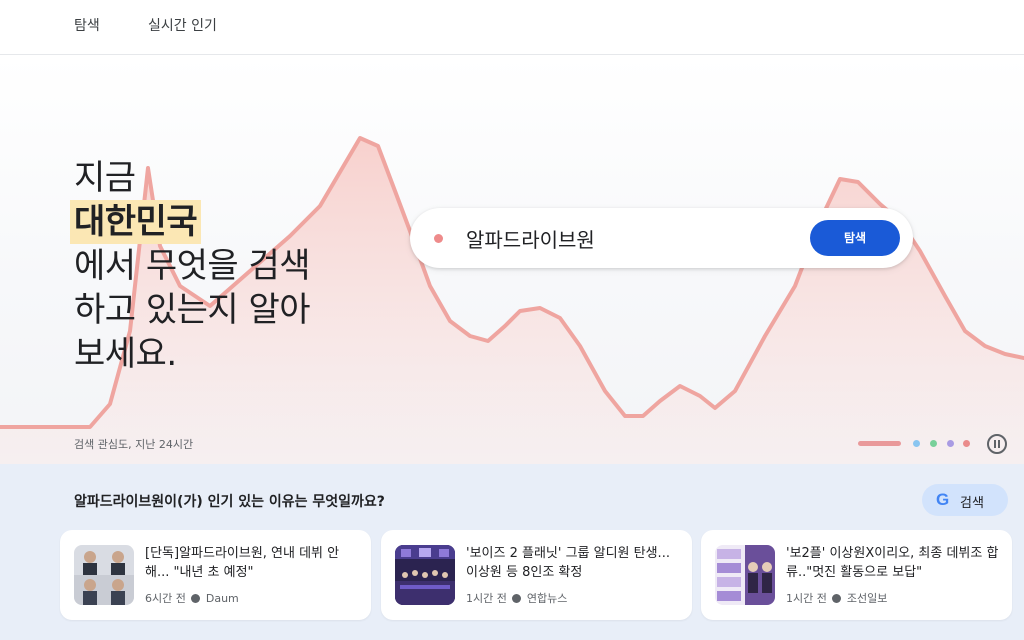 The width and height of the screenshot is (1024, 640). Describe the element at coordinates (125, 354) in the screenshot. I see `headline-line-5: 보세요.` at that location.